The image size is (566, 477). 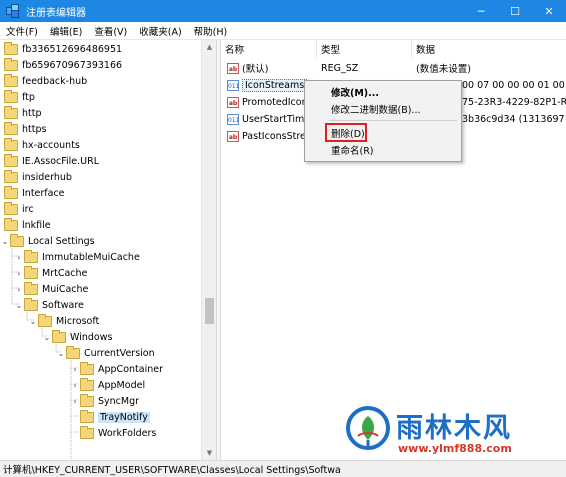 I want to click on tree-item: http, so click(x=23, y=113).